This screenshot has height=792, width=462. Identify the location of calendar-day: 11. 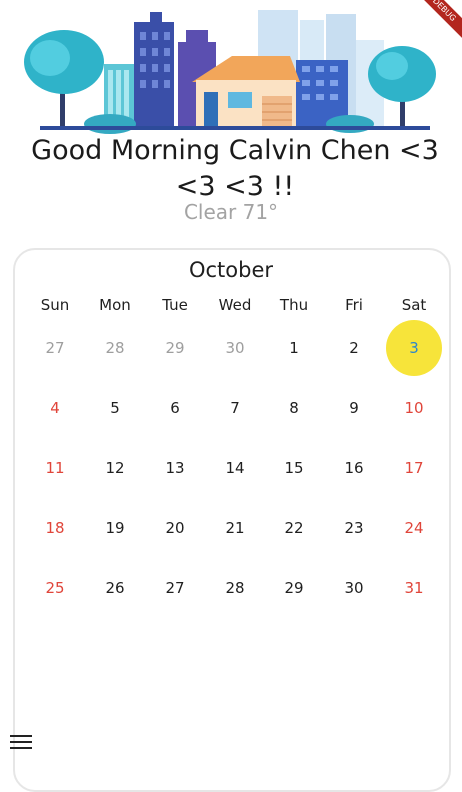
(55, 468).